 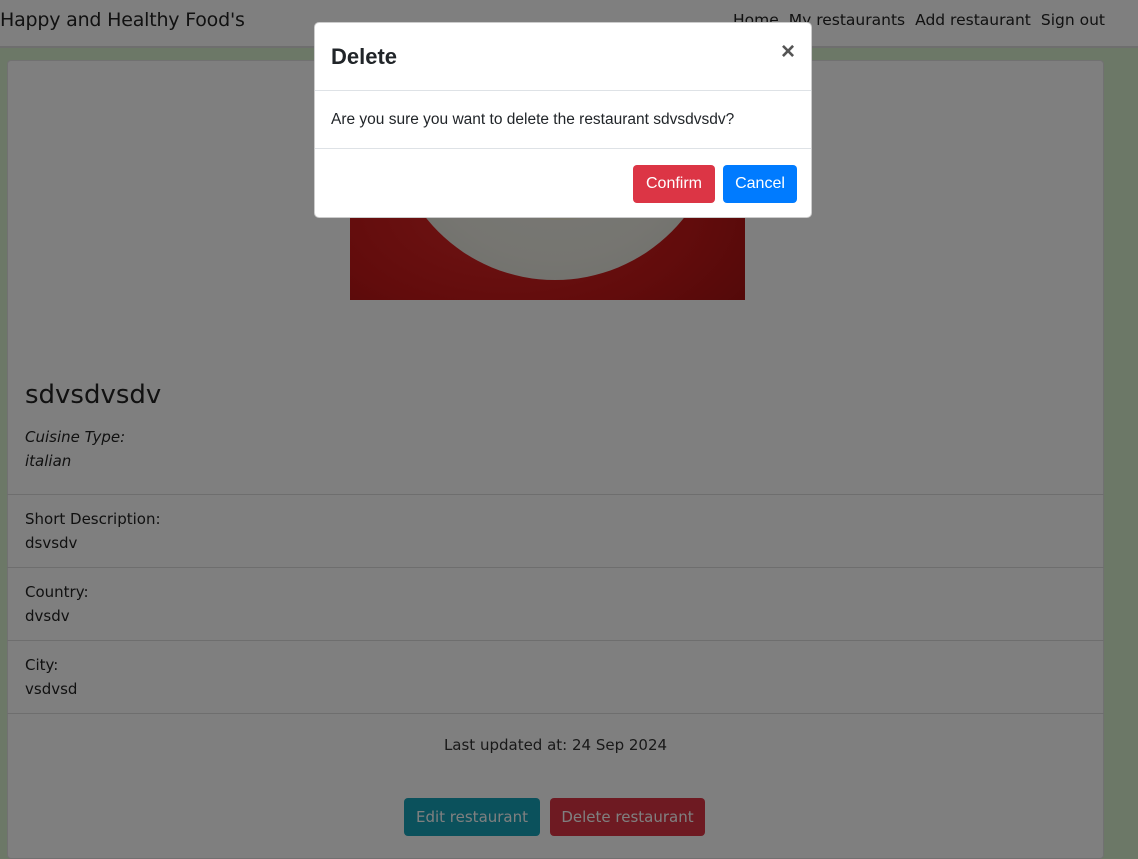 What do you see at coordinates (563, 57) in the screenshot?
I see `modal-header: Delete ×` at bounding box center [563, 57].